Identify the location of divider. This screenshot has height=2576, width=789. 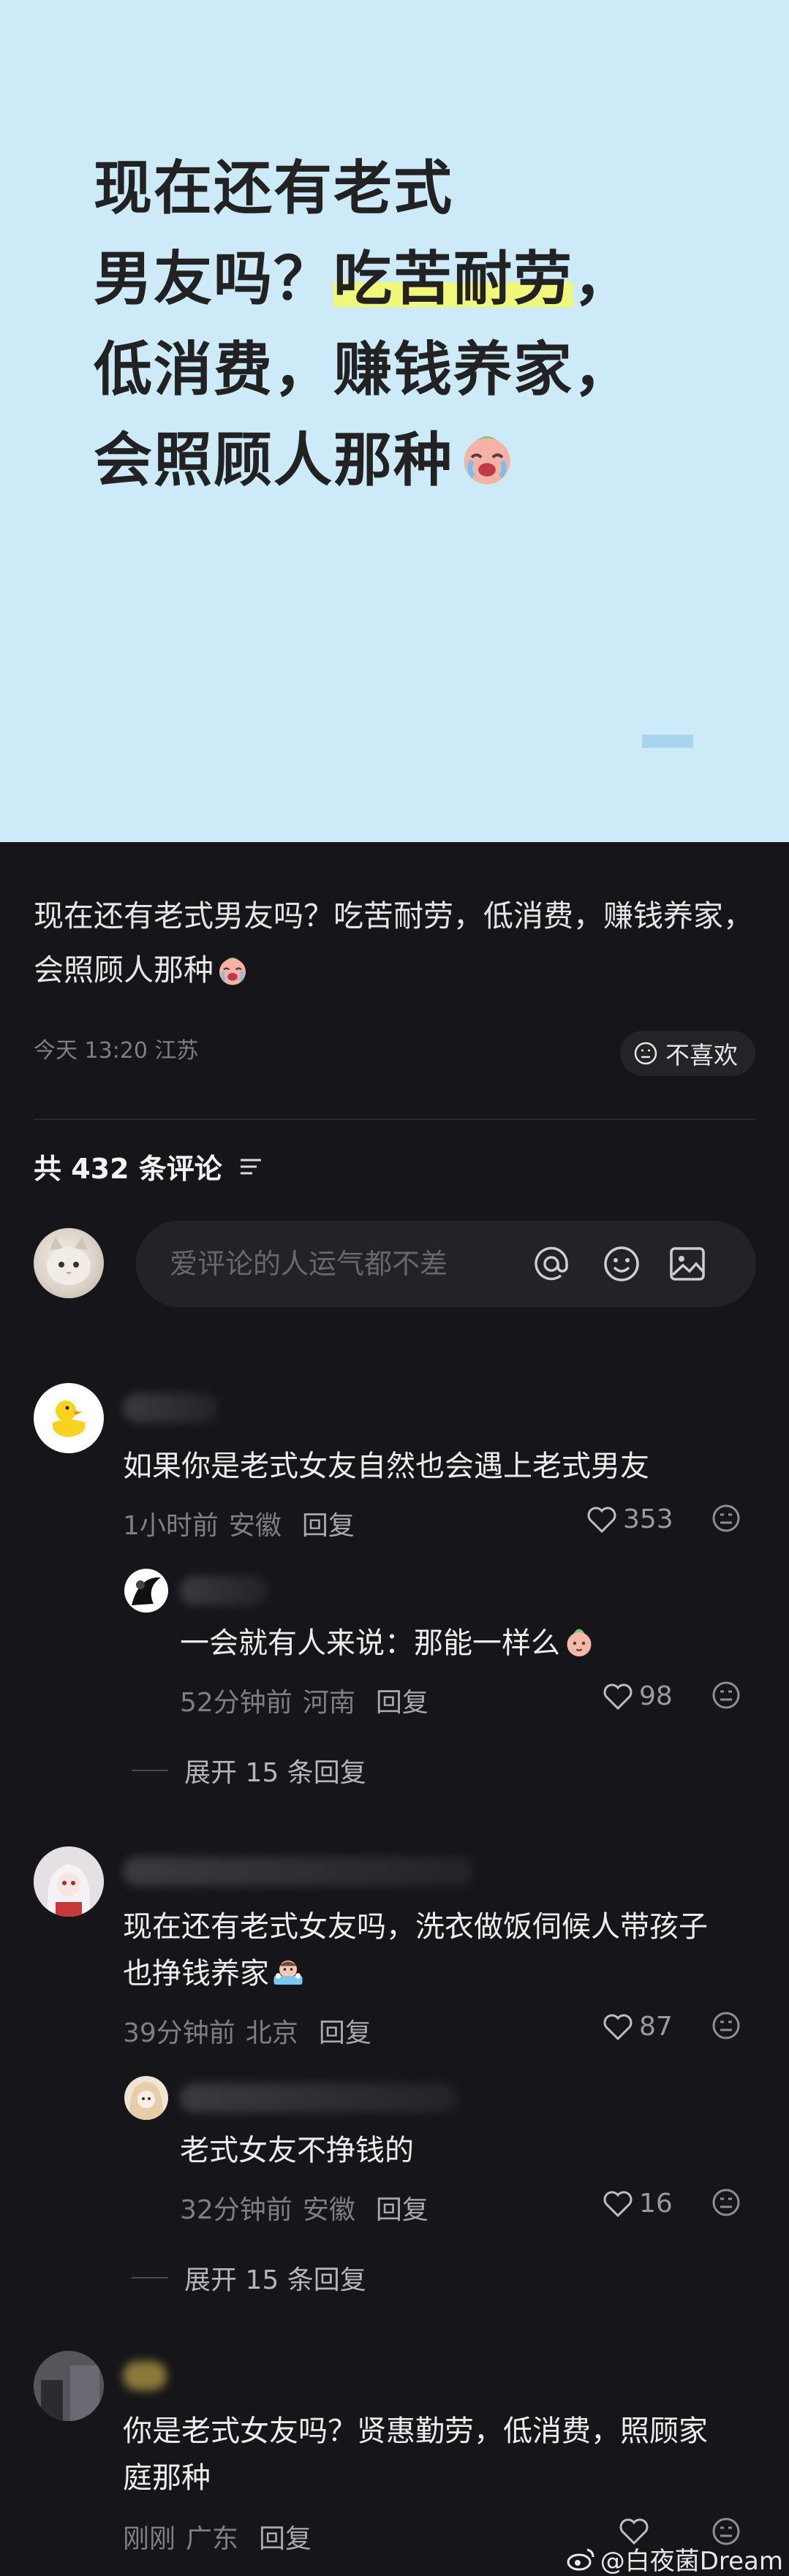
(394, 1119).